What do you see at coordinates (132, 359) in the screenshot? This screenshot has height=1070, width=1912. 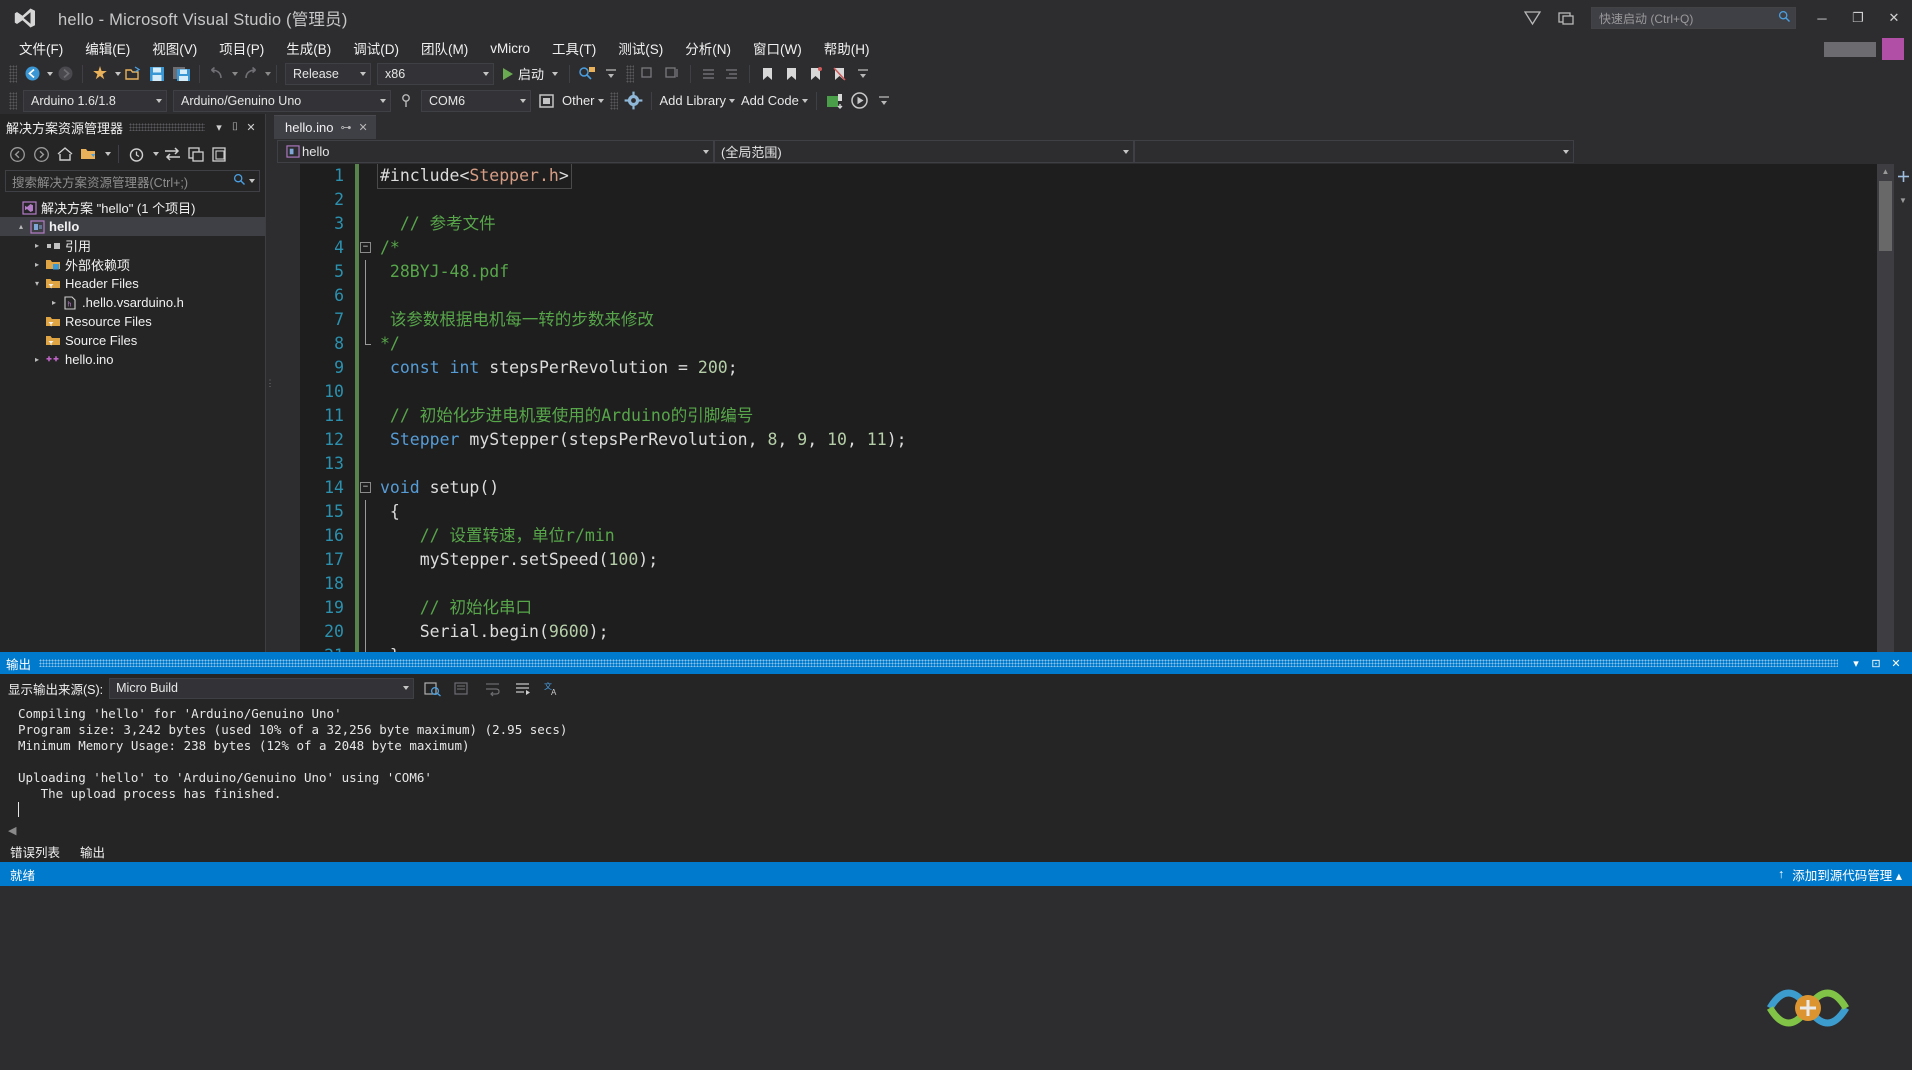 I see `tree-item-hello-ino: ▸ hello.ino` at bounding box center [132, 359].